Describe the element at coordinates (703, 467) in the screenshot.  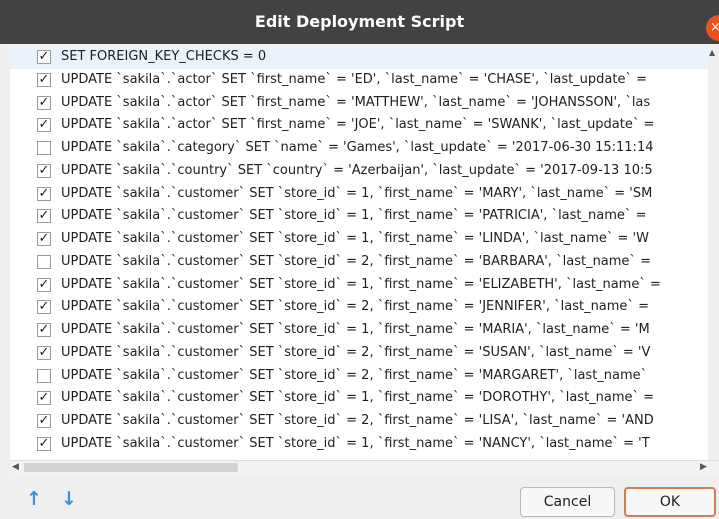
I see `scroll-right-icon: ▶` at that location.